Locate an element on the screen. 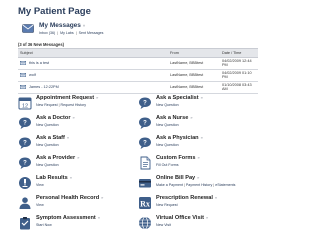 This screenshot has width=320, height=245. new-visit-link: New Visit is located at coordinates (163, 225).